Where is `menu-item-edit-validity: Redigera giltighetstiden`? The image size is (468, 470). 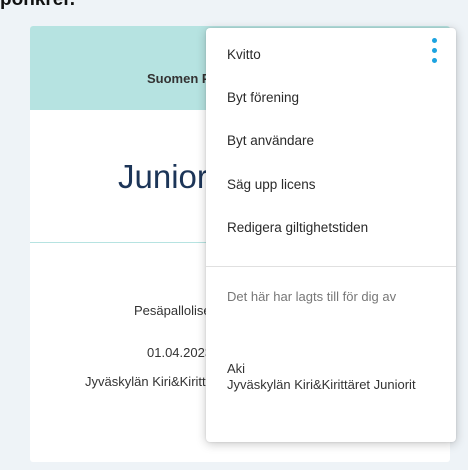
menu-item-edit-validity: Redigera giltighetstiden is located at coordinates (297, 227).